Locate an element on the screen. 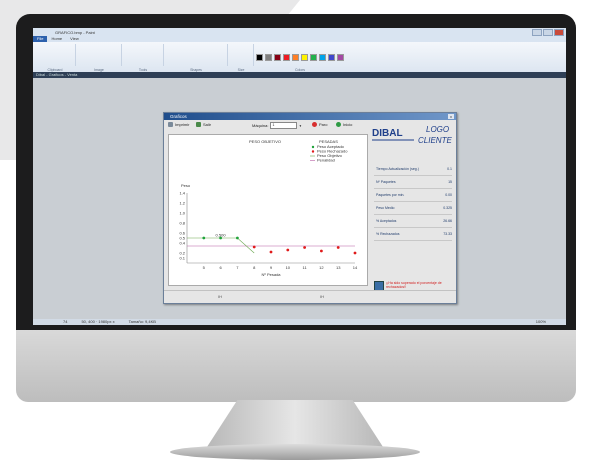  chart-title: PESO OBJETIVO is located at coordinates (265, 141).